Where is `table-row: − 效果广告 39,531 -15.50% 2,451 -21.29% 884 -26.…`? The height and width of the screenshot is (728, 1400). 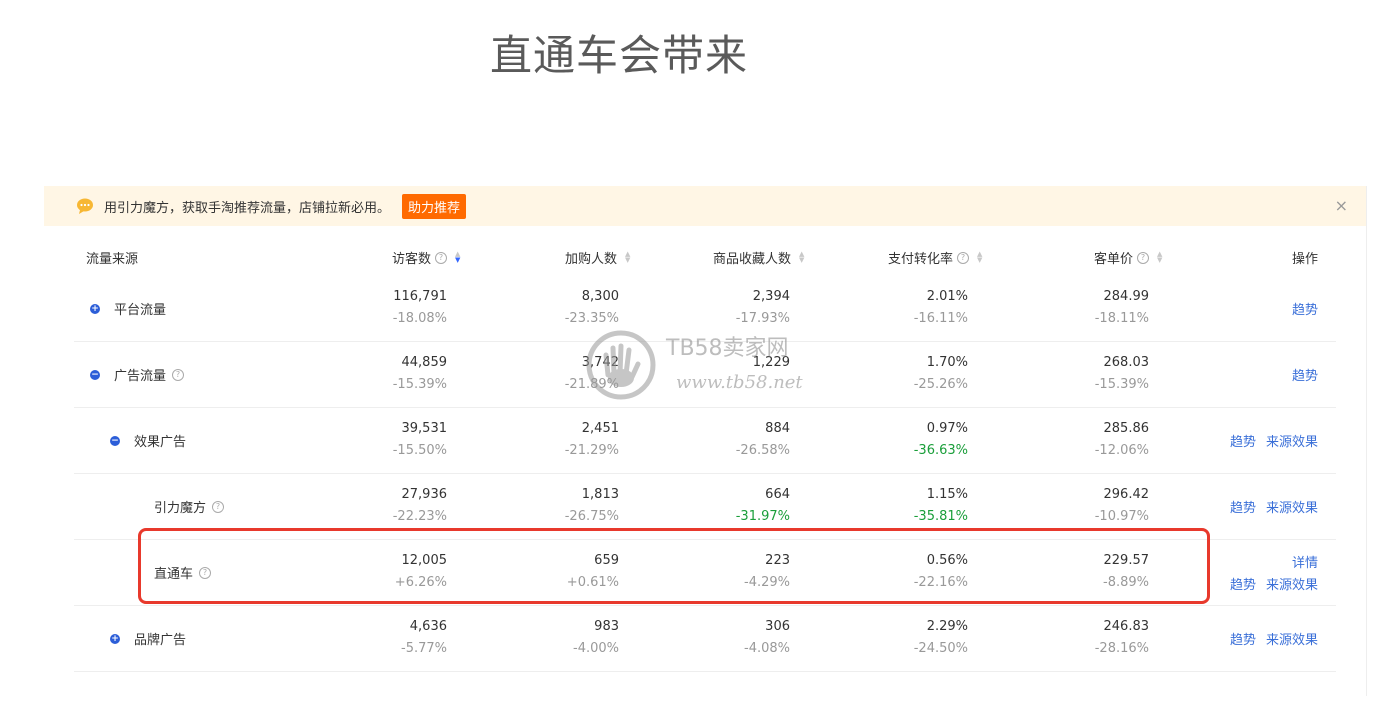 table-row: − 效果广告 39,531 -15.50% 2,451 -21.29% 884 -26.… is located at coordinates (705, 441).